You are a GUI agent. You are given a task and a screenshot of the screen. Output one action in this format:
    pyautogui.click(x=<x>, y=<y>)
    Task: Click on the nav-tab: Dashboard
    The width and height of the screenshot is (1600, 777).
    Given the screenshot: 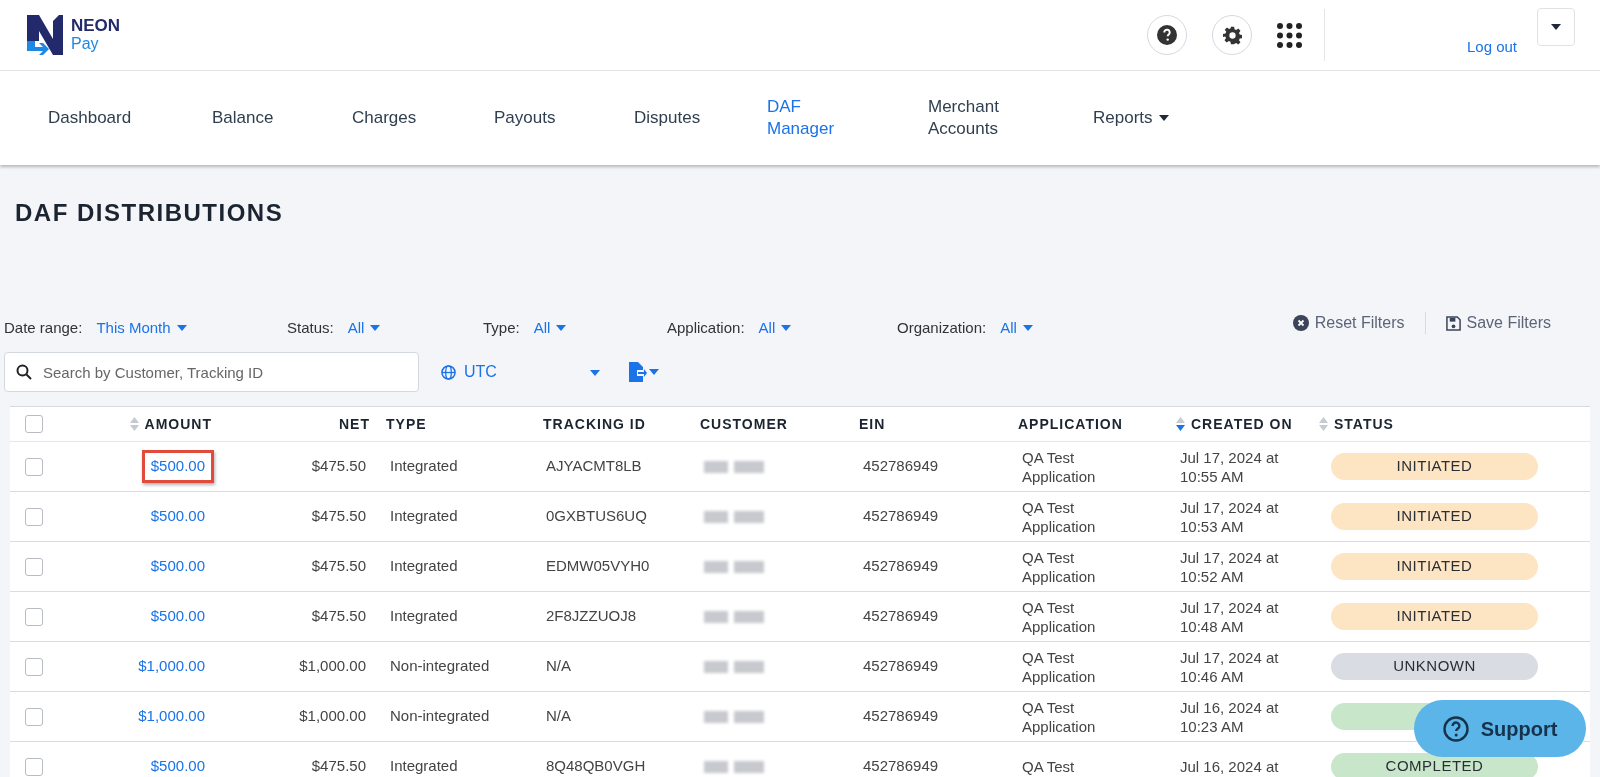 What is the action you would take?
    pyautogui.click(x=90, y=118)
    